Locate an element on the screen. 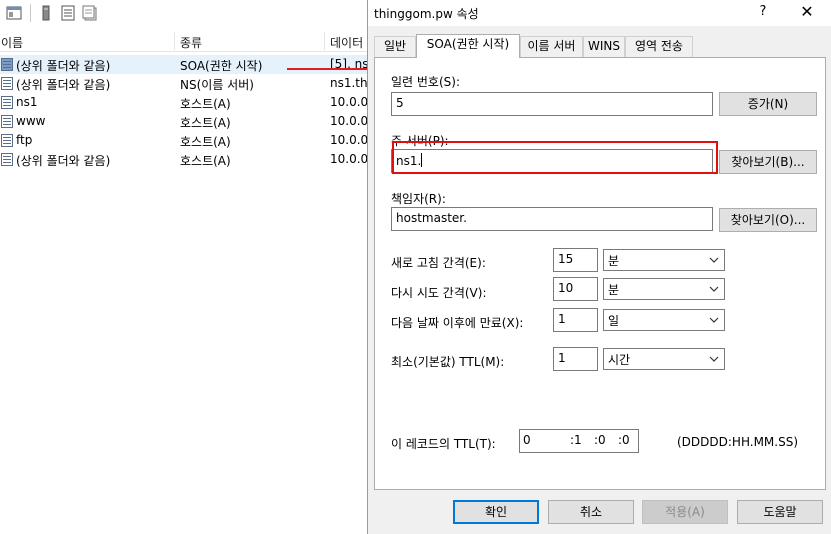 This screenshot has width=831, height=534. list-header: 이름 종류 데이터 is located at coordinates (183, 41).